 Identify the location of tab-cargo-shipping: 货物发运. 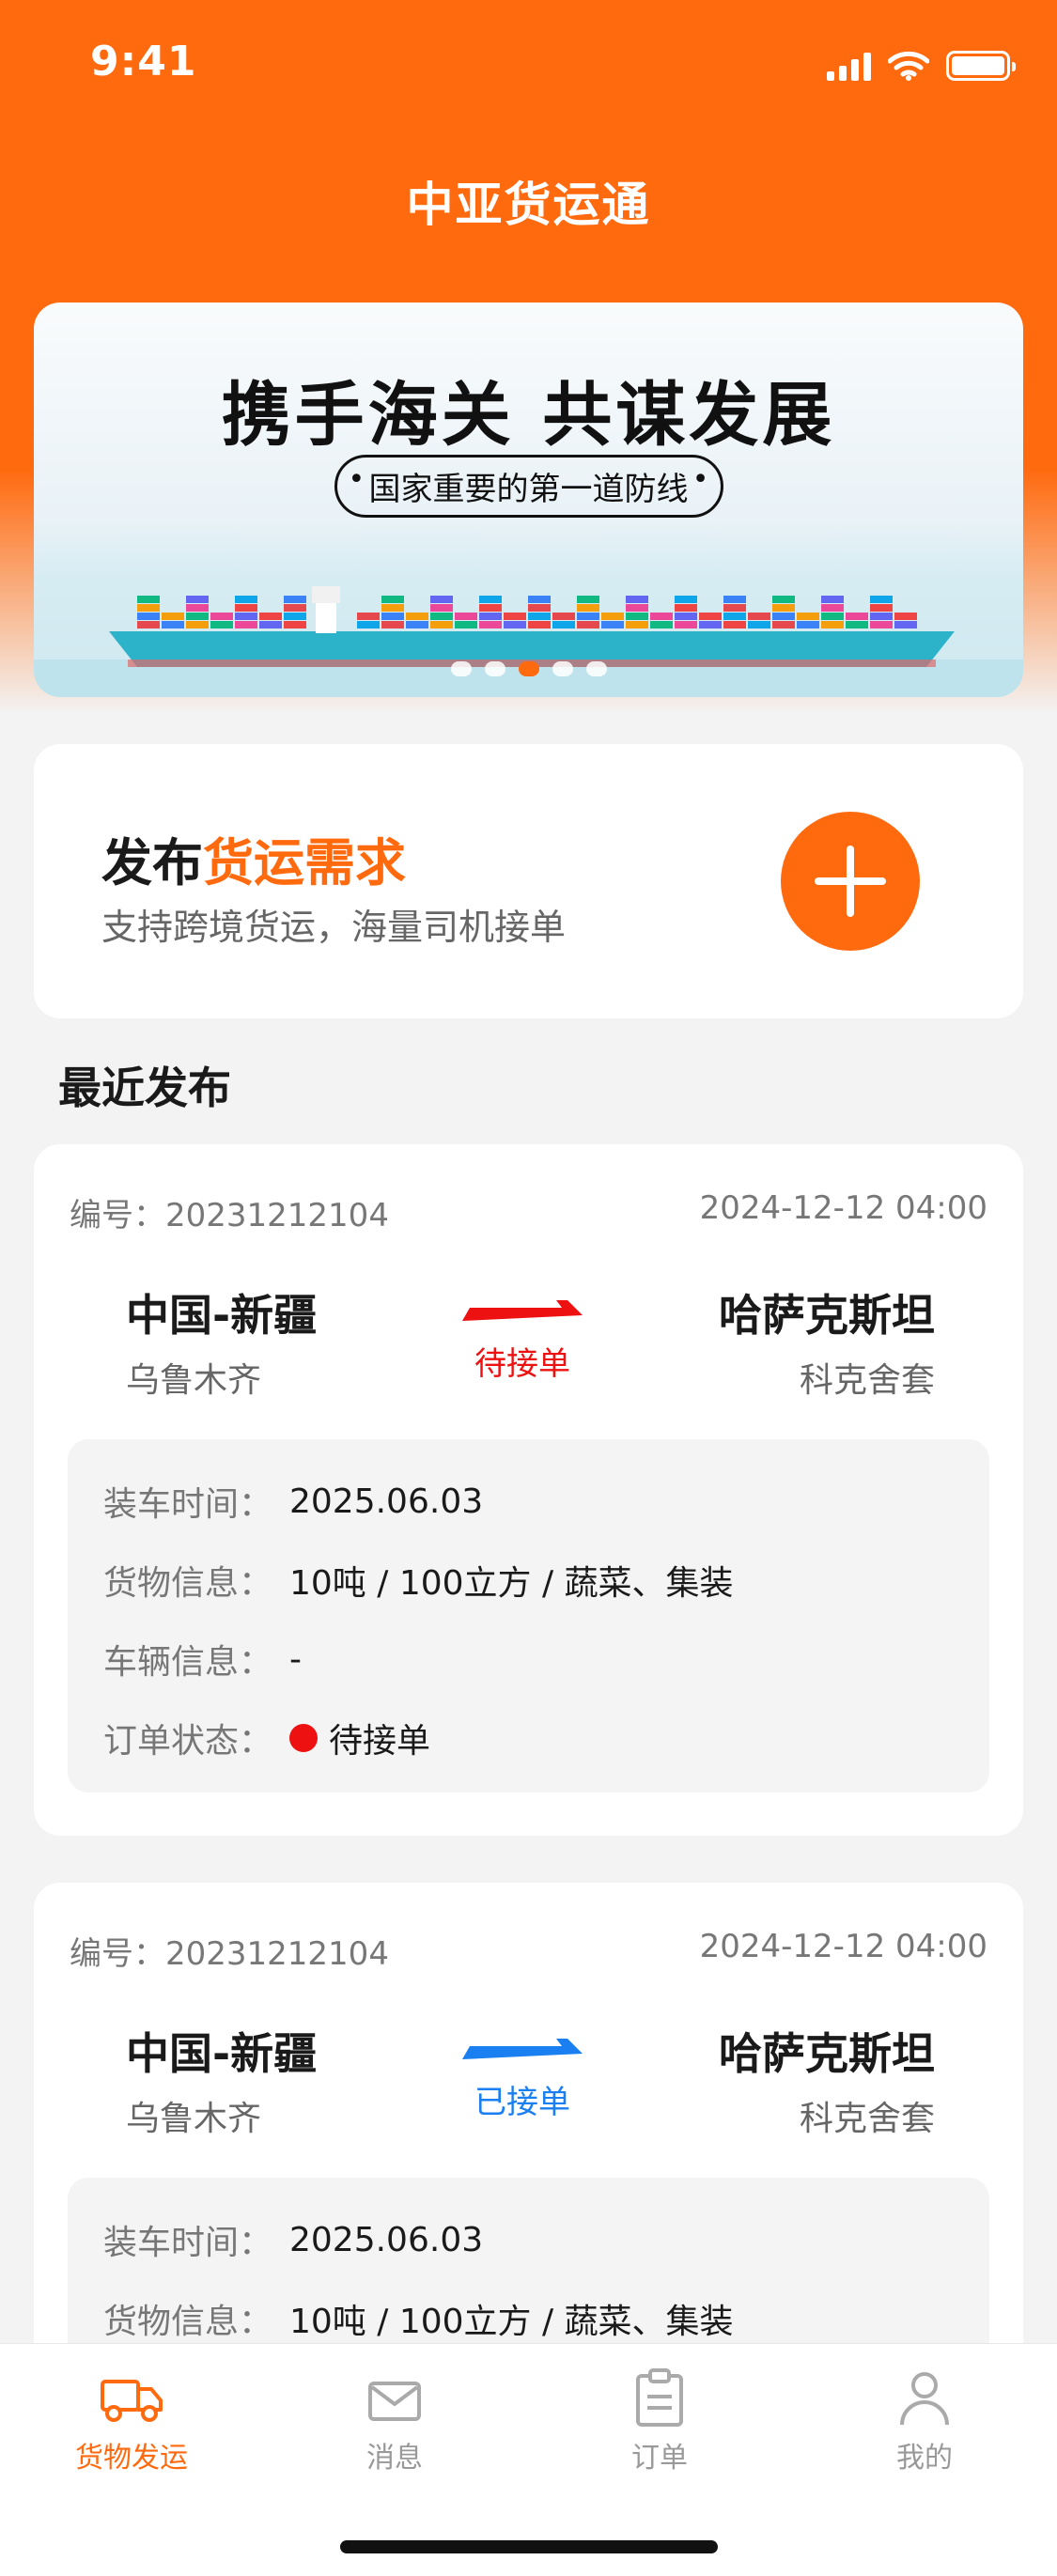
(131, 2421).